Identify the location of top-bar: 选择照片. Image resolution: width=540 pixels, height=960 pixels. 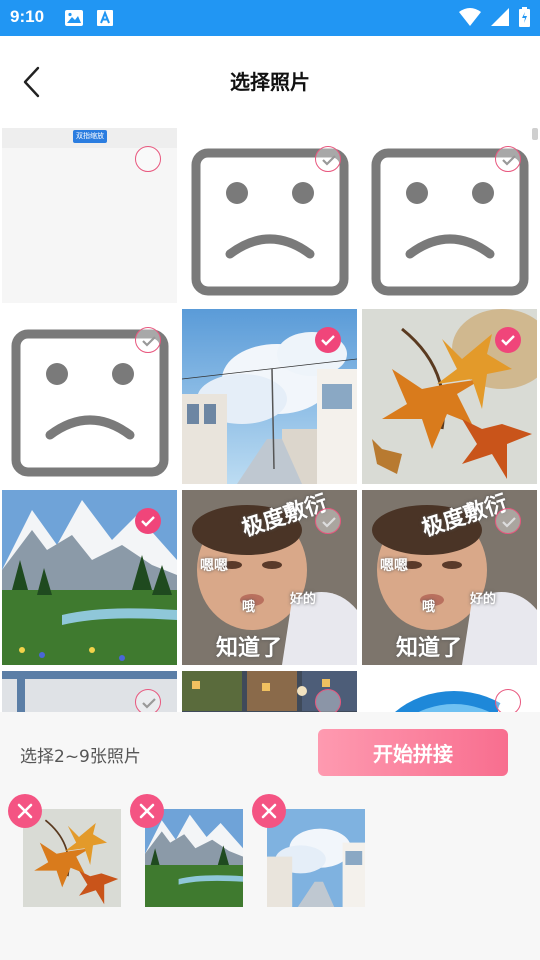
(270, 81).